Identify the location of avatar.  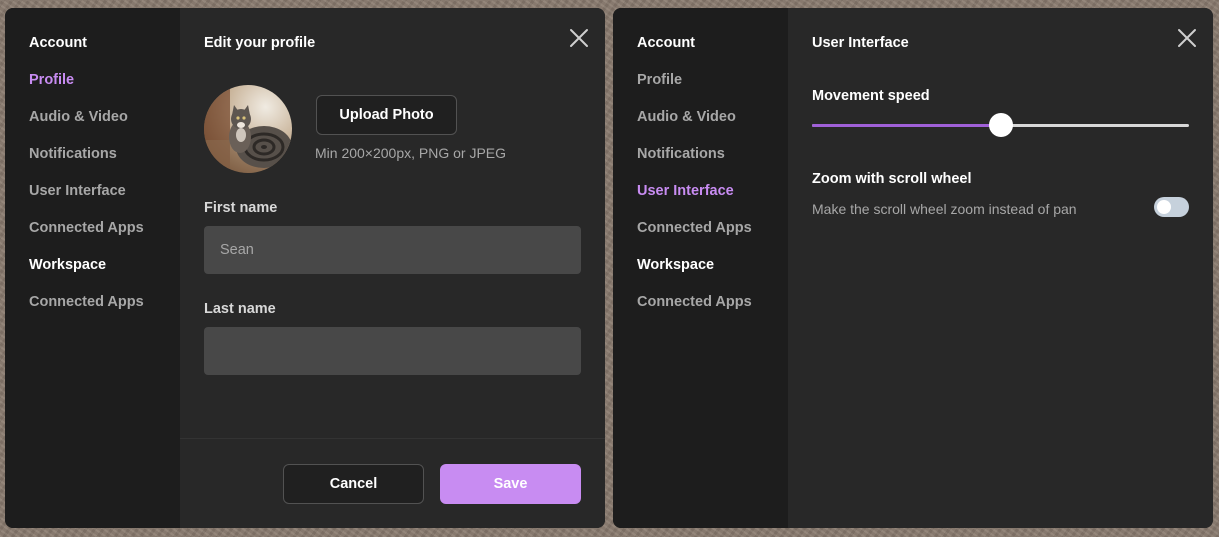
(248, 129).